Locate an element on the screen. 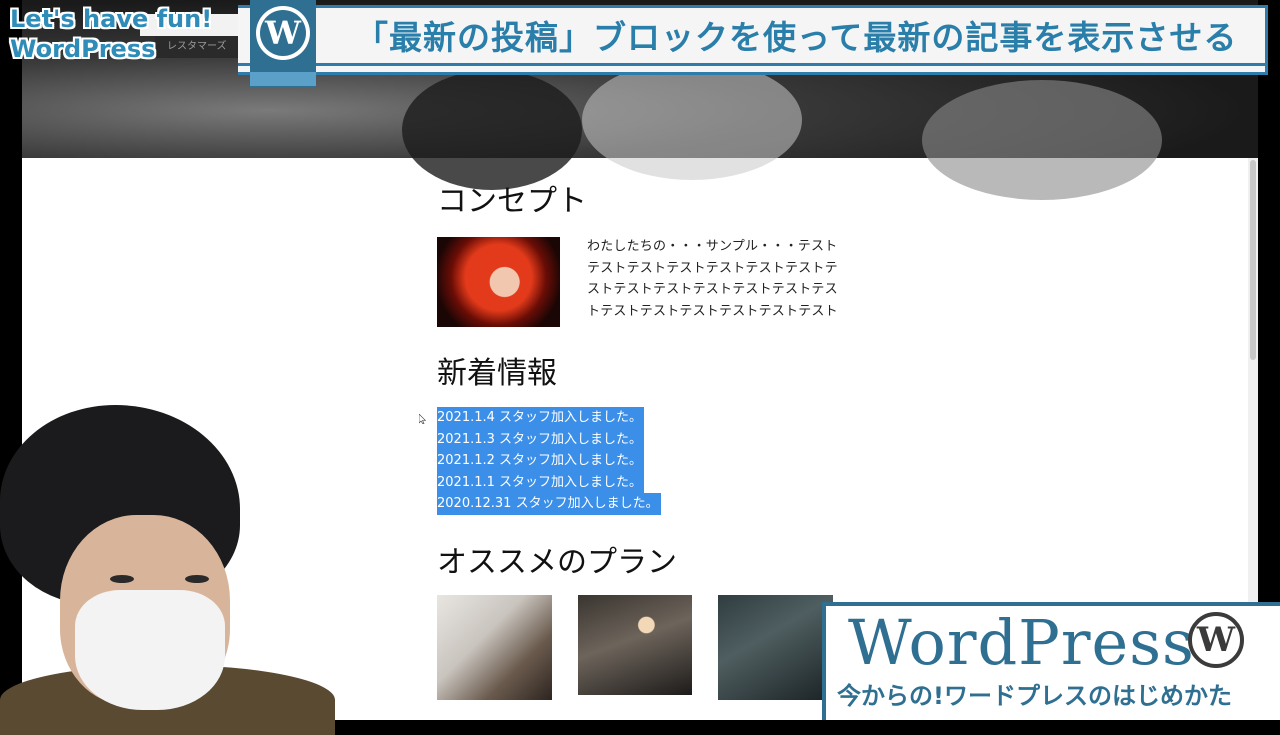 The image size is (1280, 735). scrollbar-thumb is located at coordinates (1253, 260).